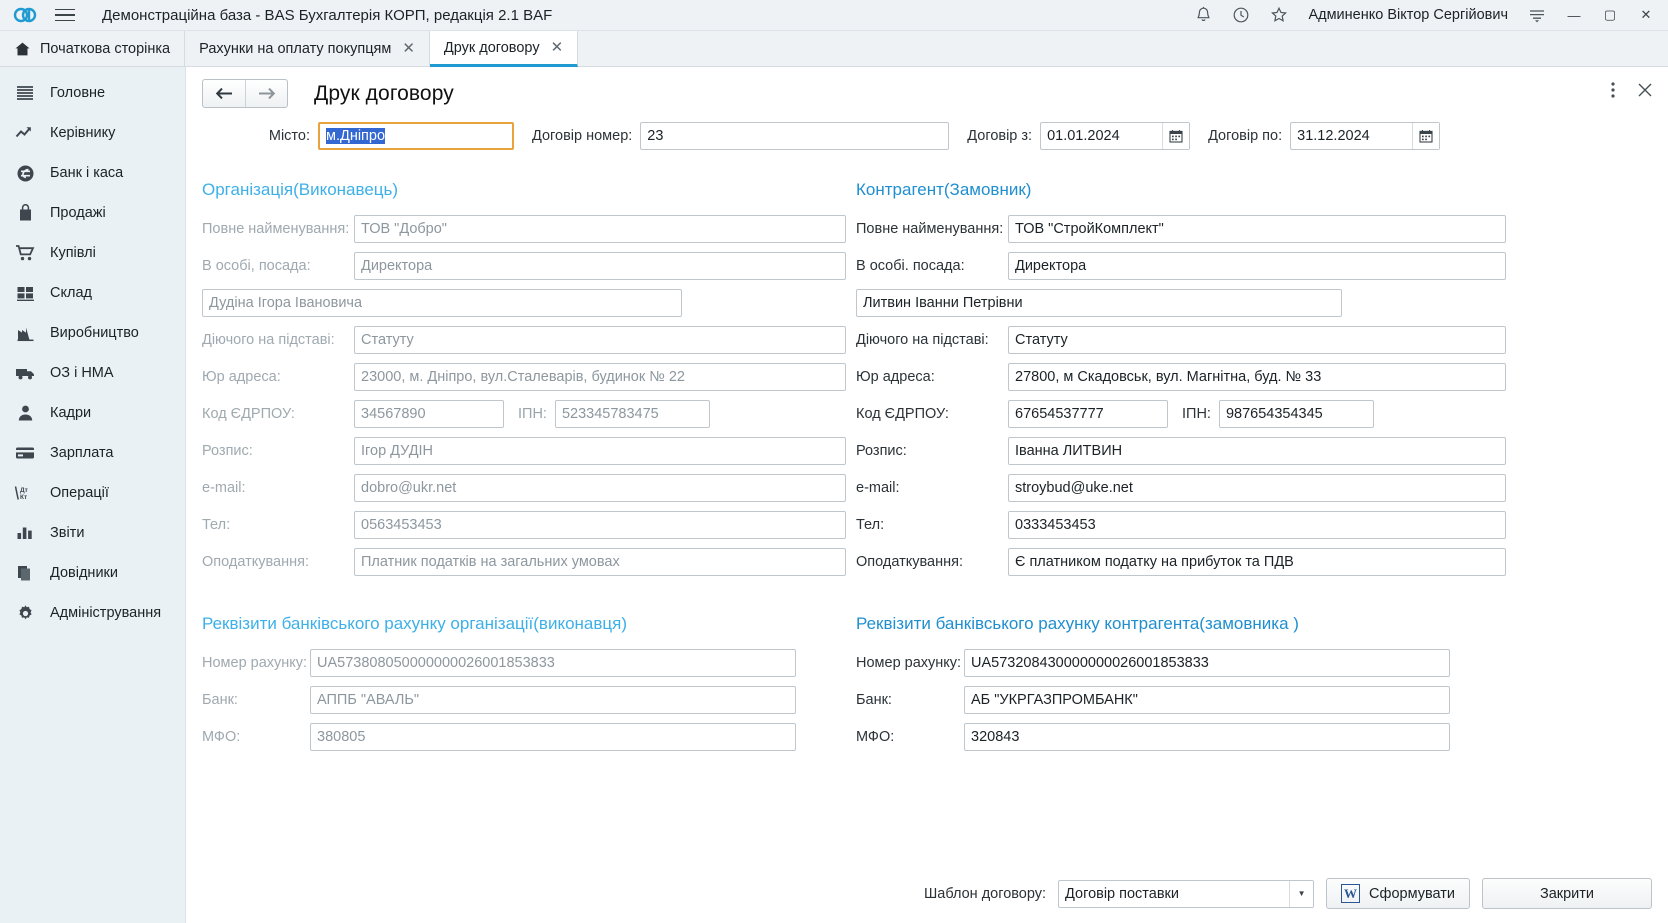 The height and width of the screenshot is (923, 1668). I want to click on cp-position-input, so click(1257, 265).